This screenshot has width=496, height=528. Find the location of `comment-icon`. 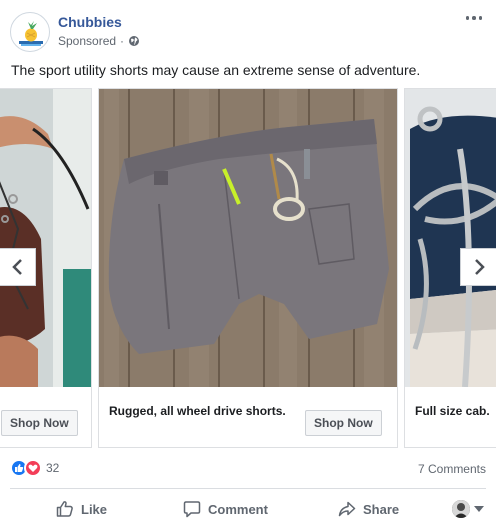

comment-icon is located at coordinates (192, 509).